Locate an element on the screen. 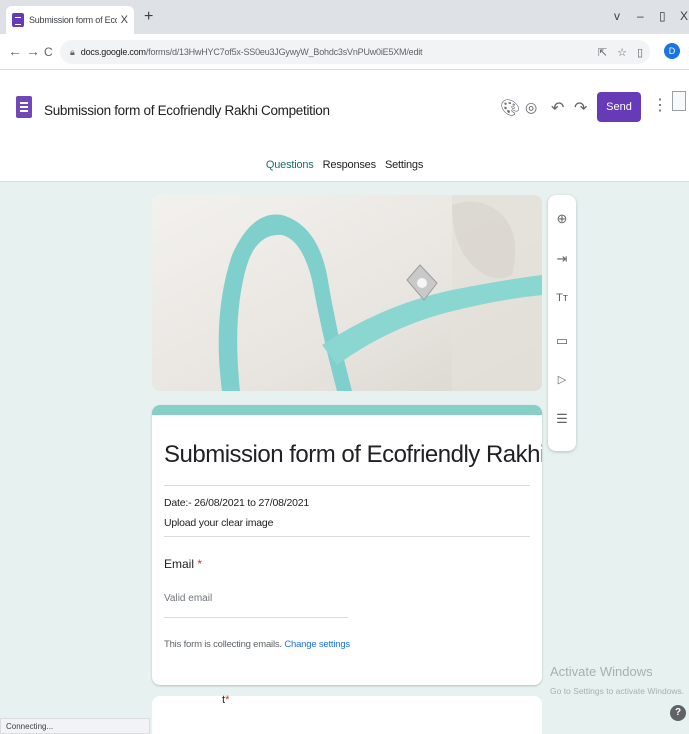 Image resolution: width=689 pixels, height=734 pixels. address-bar-icons: ⇱ ☆ ▯ is located at coordinates (620, 52).